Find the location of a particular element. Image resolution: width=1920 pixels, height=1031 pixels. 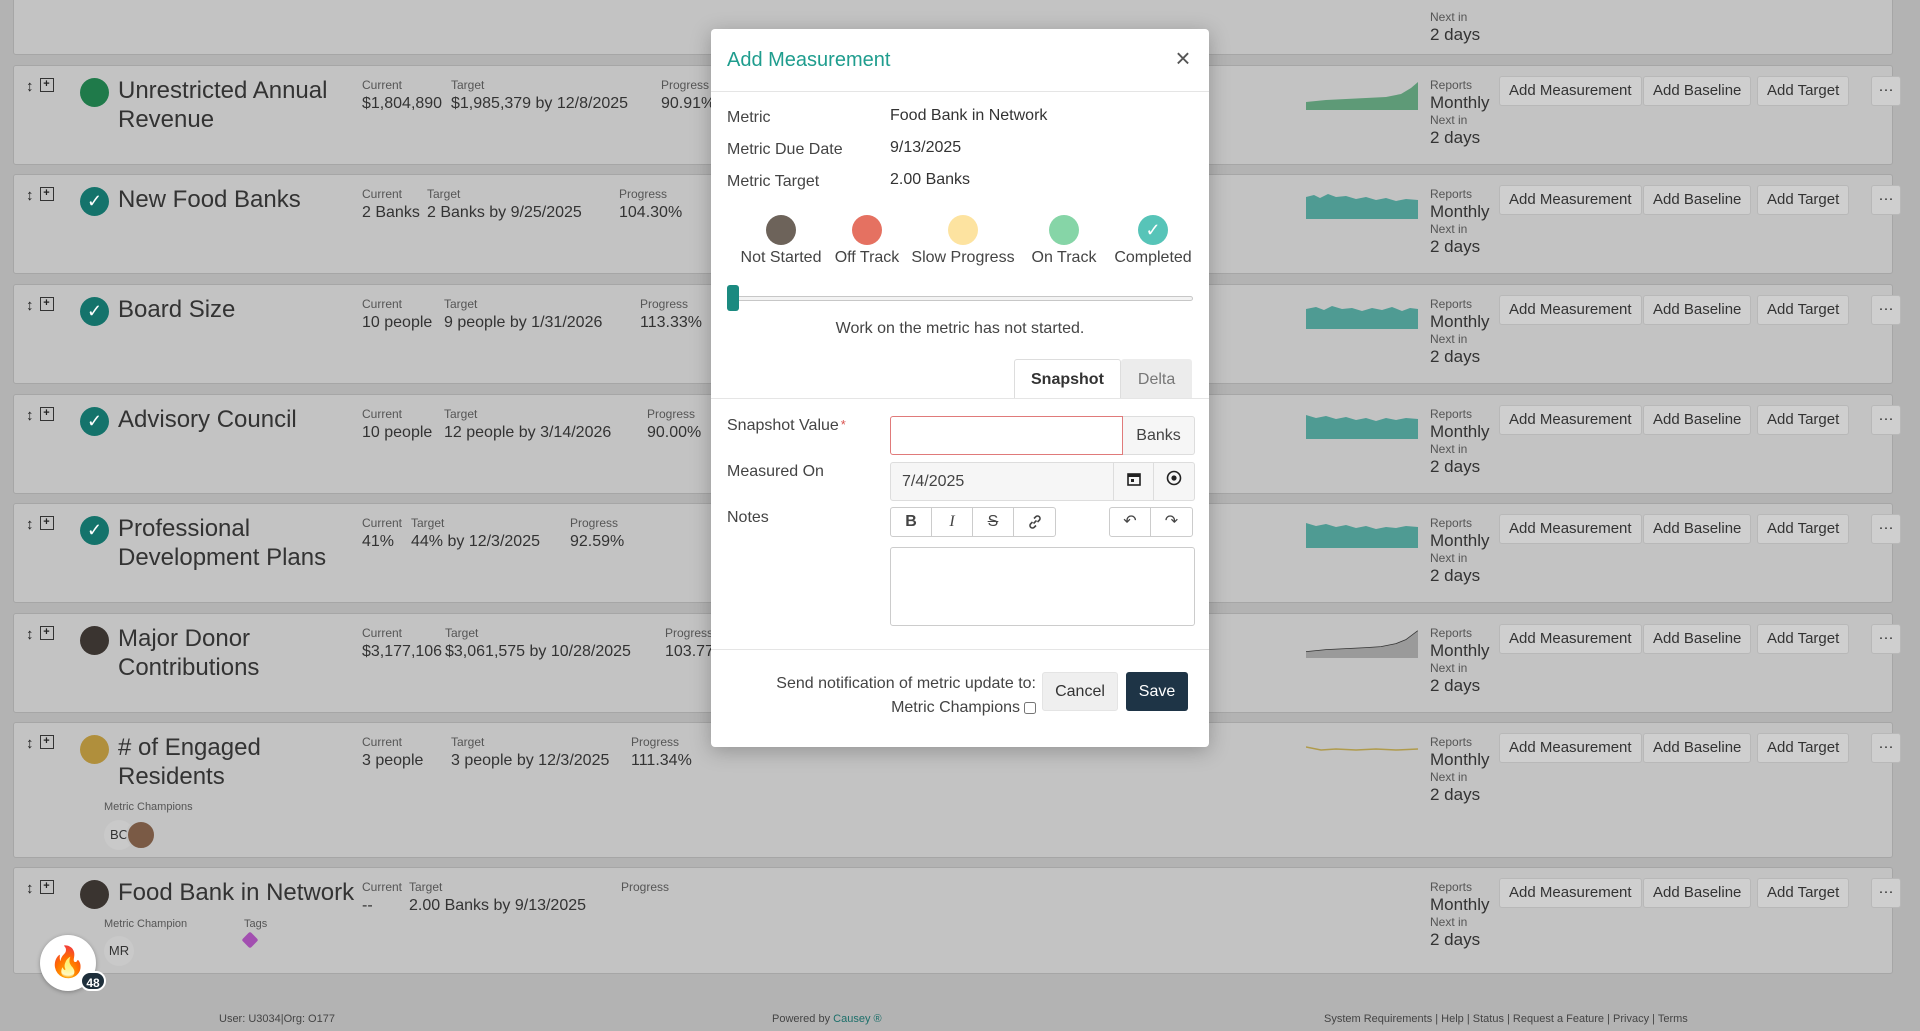

target-label: Target is located at coordinates (462, 633).